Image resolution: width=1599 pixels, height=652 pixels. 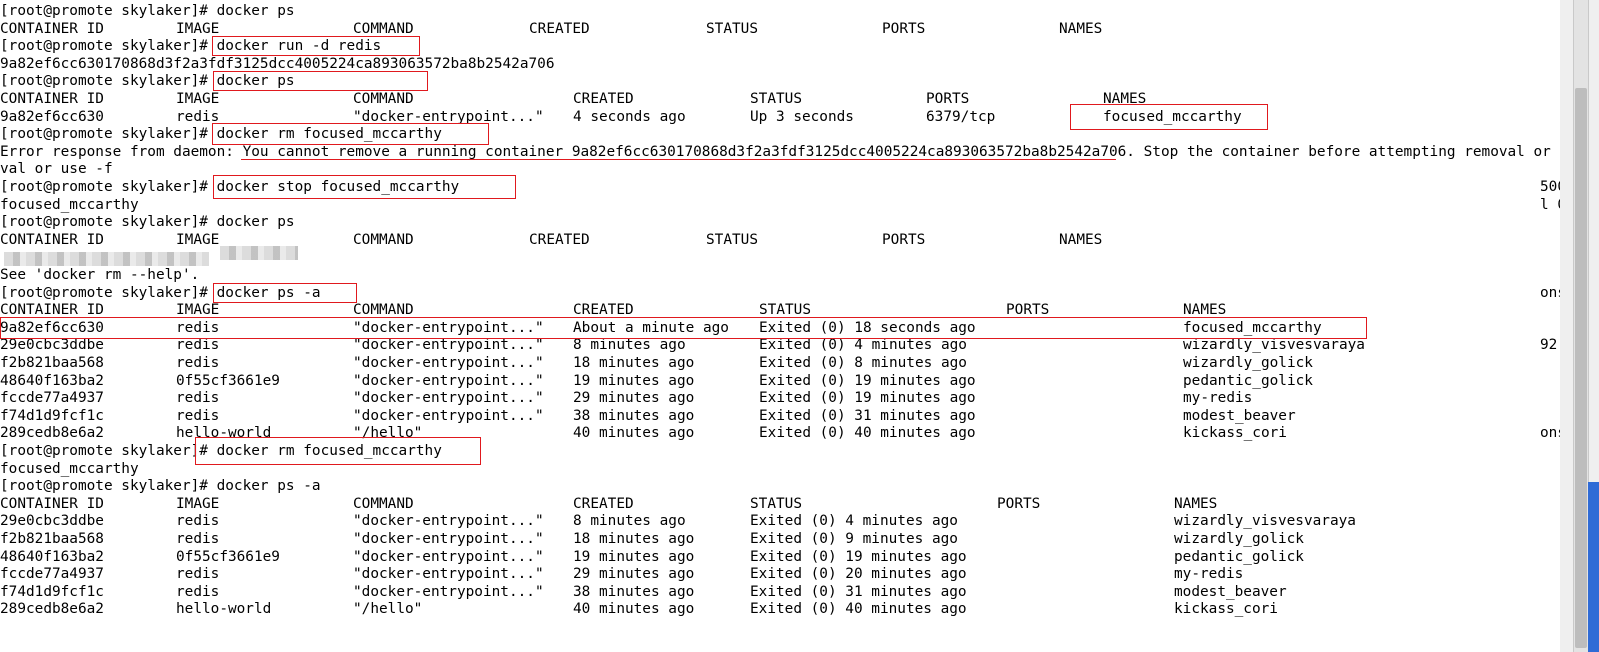 I want to click on table-cell: 48640f163ba2, so click(x=52, y=380).